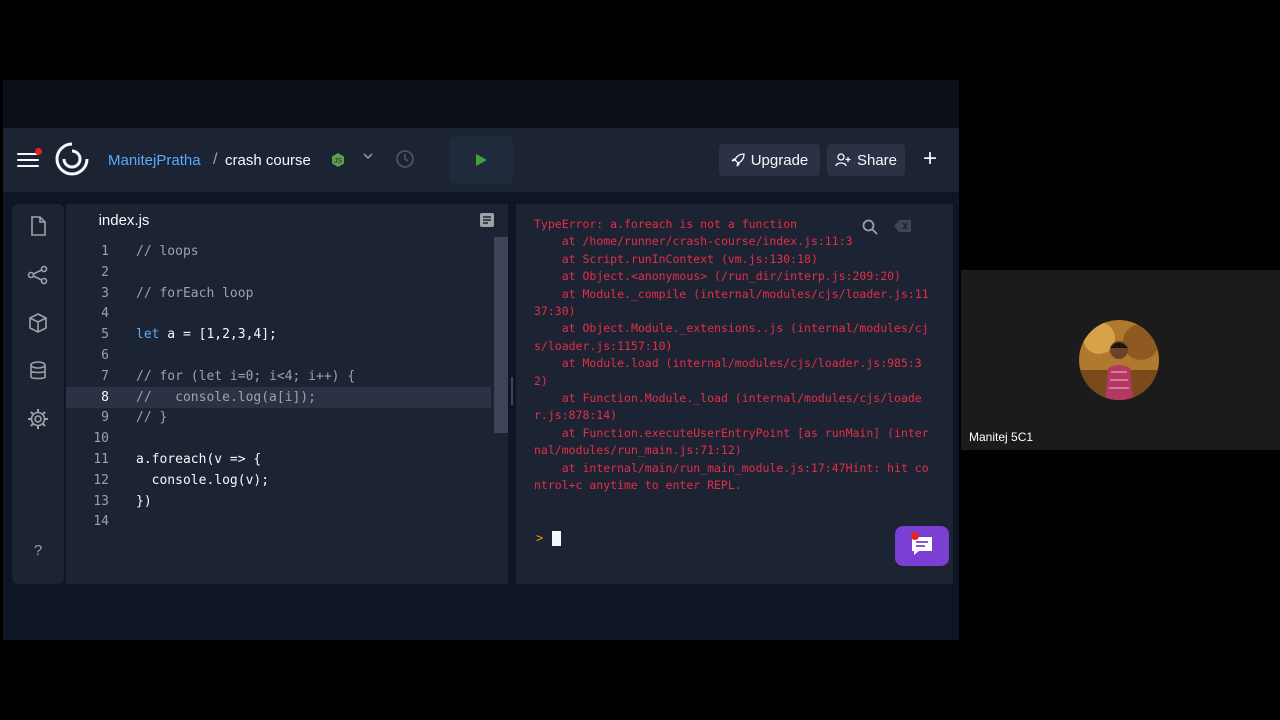 This screenshot has height=720, width=1280. What do you see at coordinates (105, 272) in the screenshot?
I see `line-number: 2` at bounding box center [105, 272].